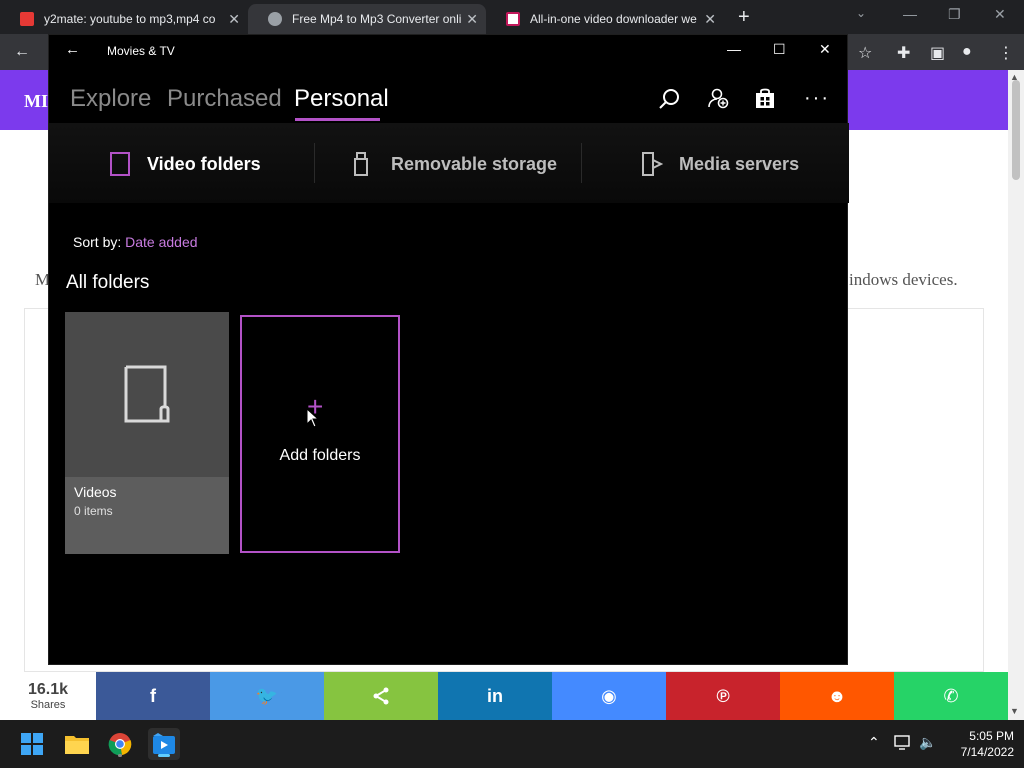 The height and width of the screenshot is (768, 1024). I want to click on network-icon, so click(903, 743).